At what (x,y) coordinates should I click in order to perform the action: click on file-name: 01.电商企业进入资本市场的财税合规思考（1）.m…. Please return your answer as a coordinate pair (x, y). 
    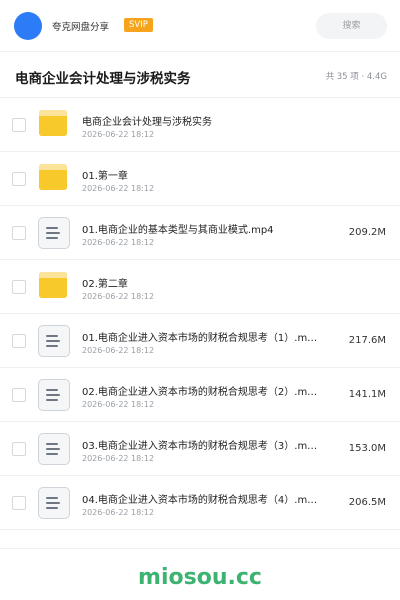
    Looking at the image, I should click on (212, 336).